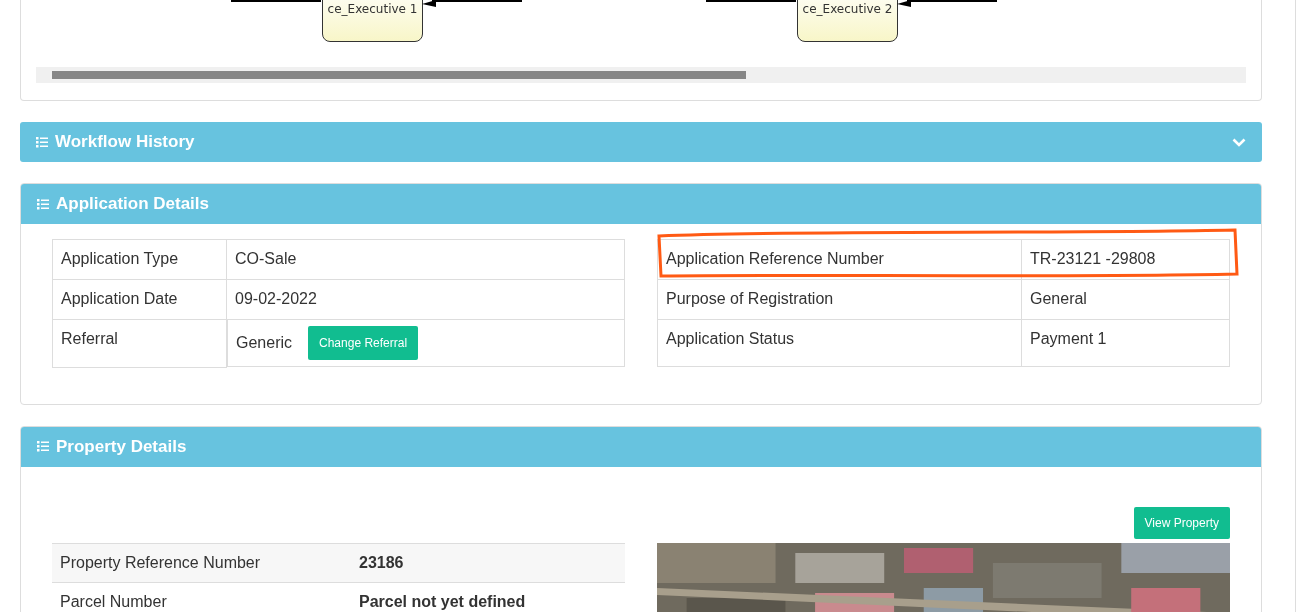  What do you see at coordinates (125, 142) in the screenshot?
I see `panel-title: Workflow History` at bounding box center [125, 142].